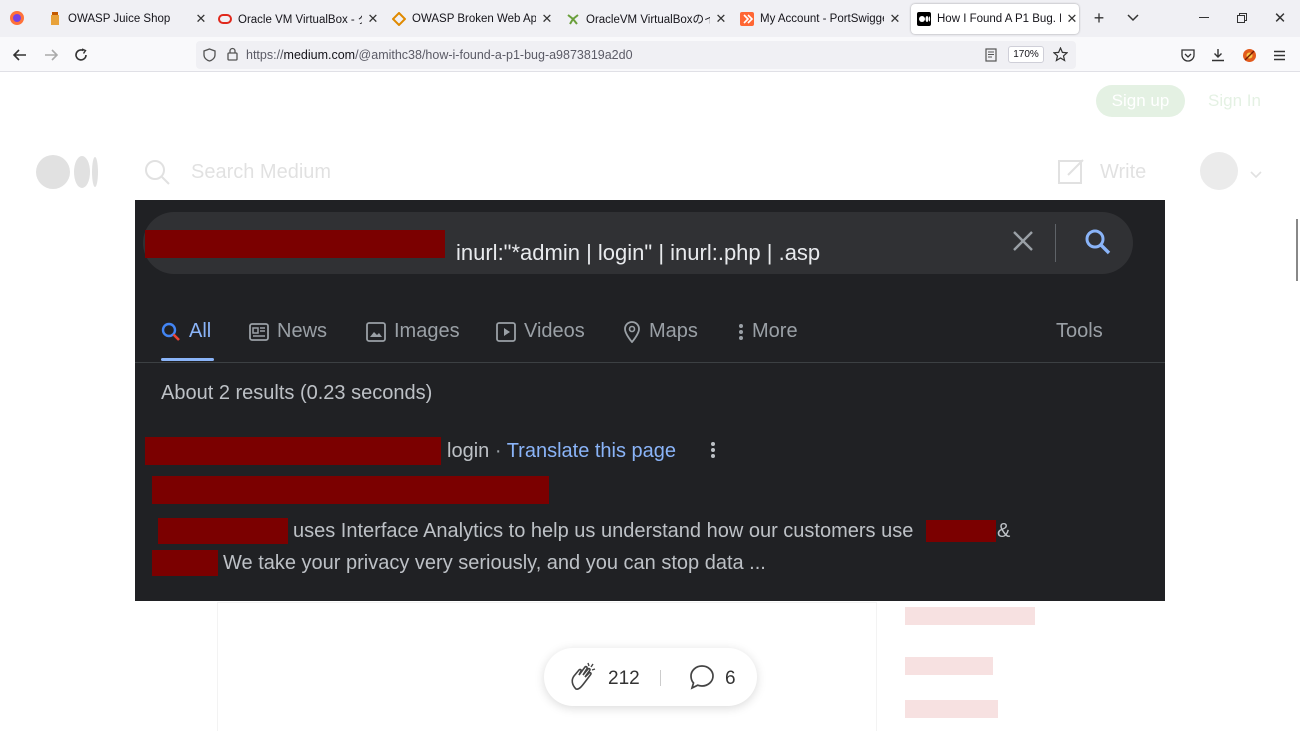  Describe the element at coordinates (1004, 531) in the screenshot. I see `snippet-ampersand: &` at that location.